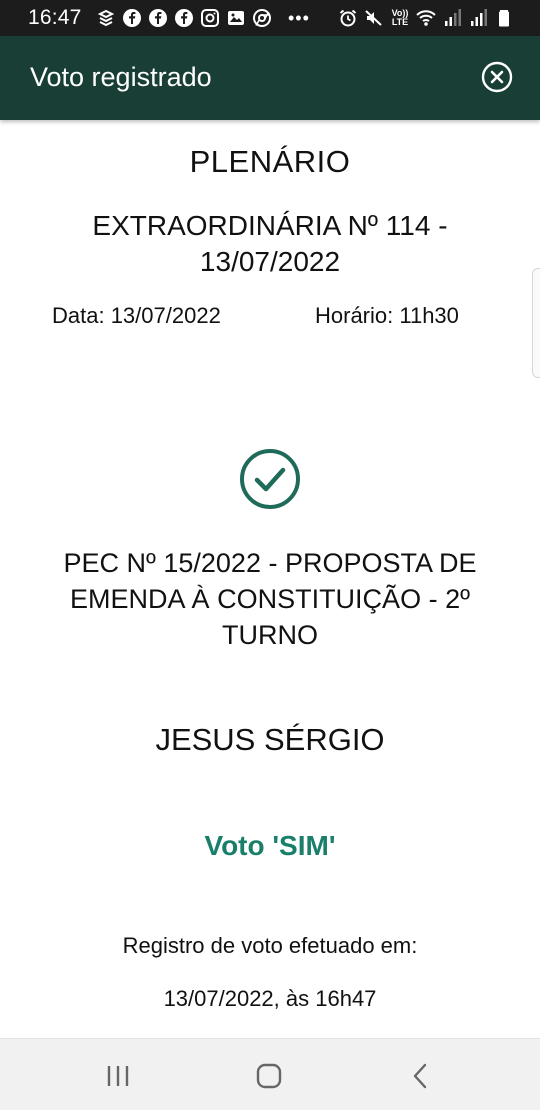 This screenshot has width=540, height=1110. I want to click on close-circle-icon, so click(497, 77).